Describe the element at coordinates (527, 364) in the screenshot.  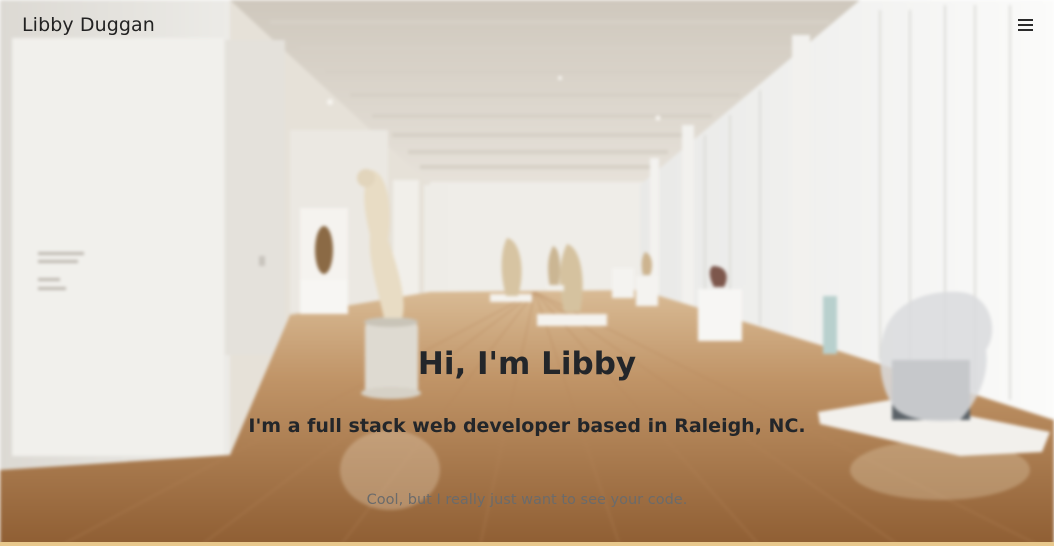
I see `hero-title: Hi, I'm Libby` at that location.